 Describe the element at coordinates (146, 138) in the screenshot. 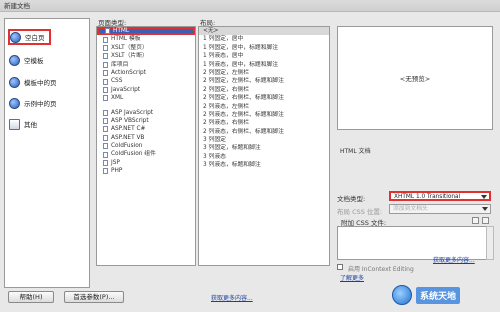

I see `list-item: ASP.NET VB` at that location.